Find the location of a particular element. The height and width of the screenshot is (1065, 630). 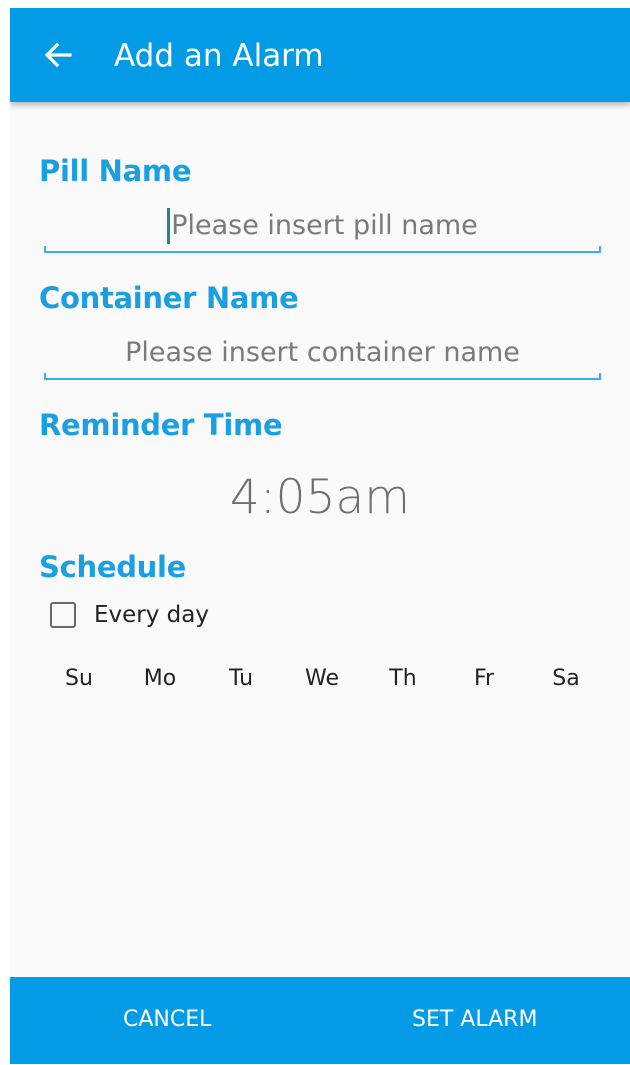

container-name-input: Please insert container name is located at coordinates (322, 353).